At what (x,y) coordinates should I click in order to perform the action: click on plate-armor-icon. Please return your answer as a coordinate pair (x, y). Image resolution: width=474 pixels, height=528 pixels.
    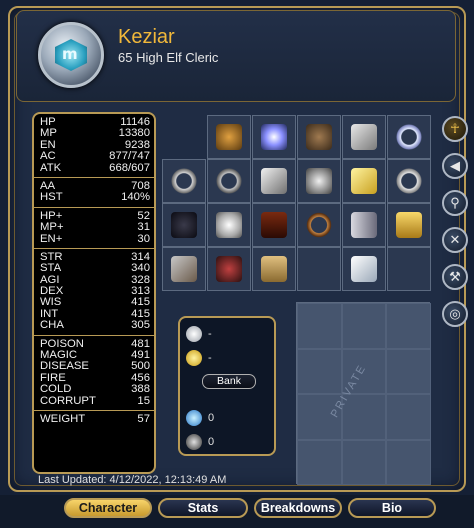
    Looking at the image, I should click on (319, 181).